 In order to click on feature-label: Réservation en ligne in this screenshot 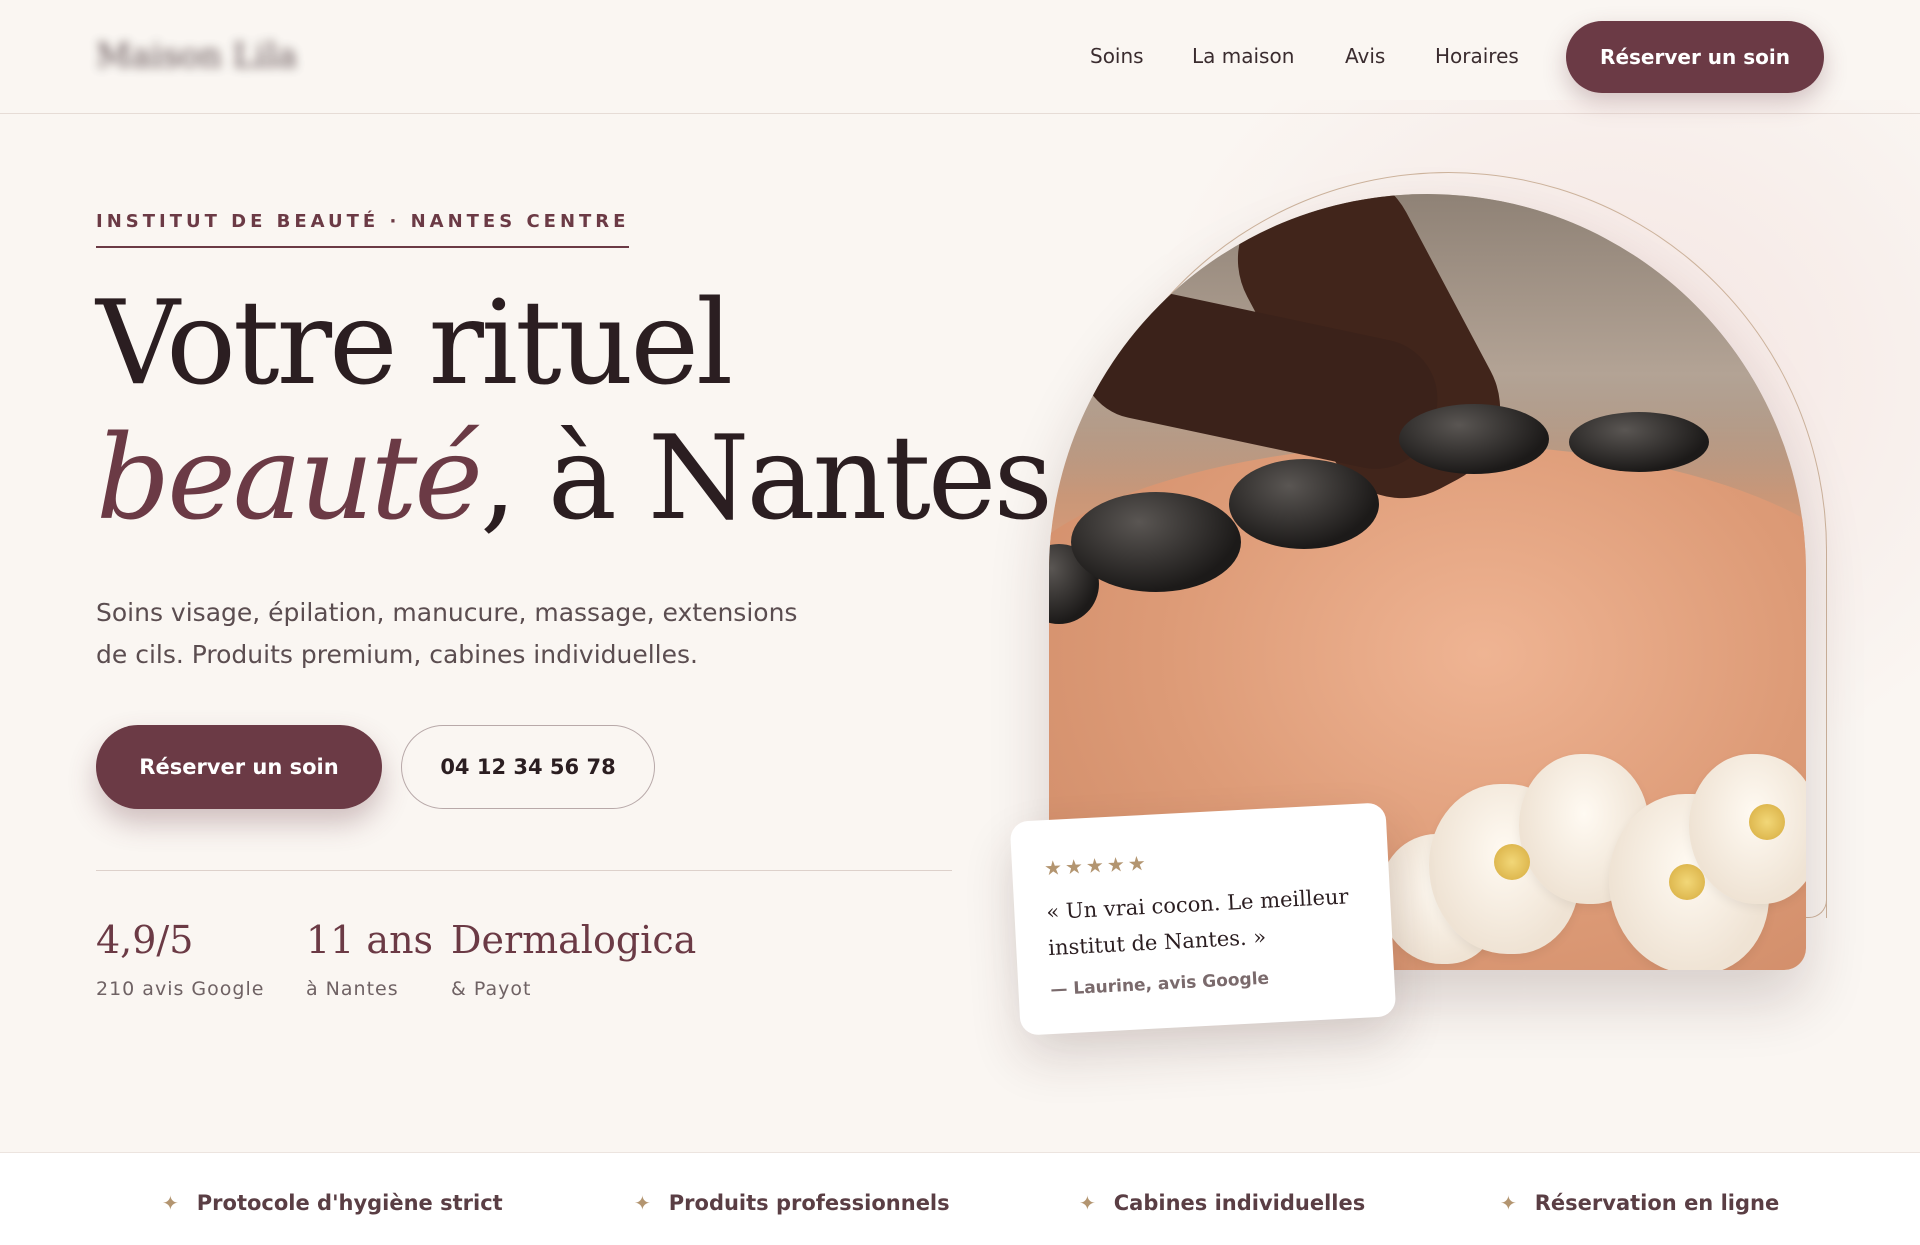, I will do `click(1657, 1203)`.